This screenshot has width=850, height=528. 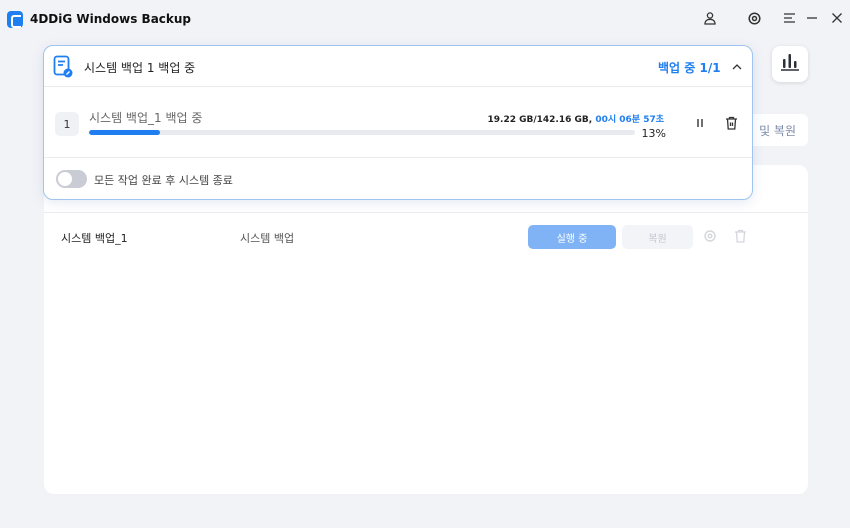 What do you see at coordinates (63, 67) in the screenshot?
I see `backup-document-icon` at bounding box center [63, 67].